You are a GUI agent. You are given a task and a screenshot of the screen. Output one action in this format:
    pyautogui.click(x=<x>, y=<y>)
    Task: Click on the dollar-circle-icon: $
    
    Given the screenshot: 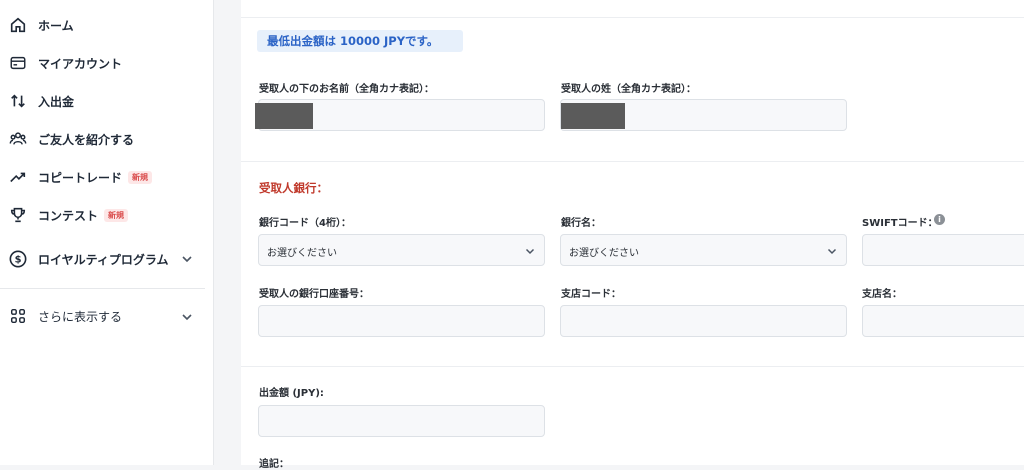 What is the action you would take?
    pyautogui.click(x=18, y=259)
    